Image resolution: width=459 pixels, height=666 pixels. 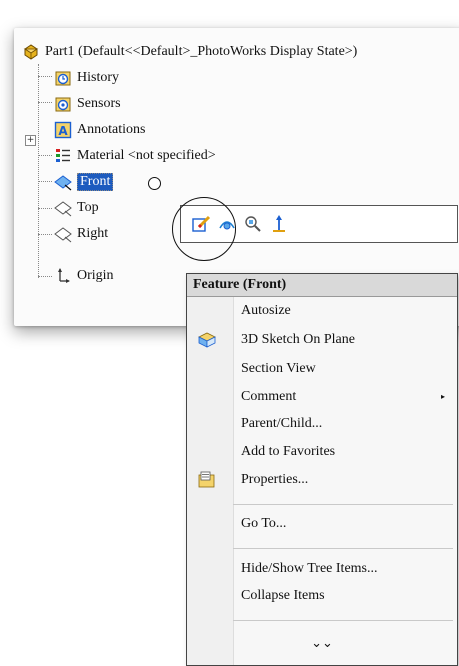 What do you see at coordinates (253, 224) in the screenshot?
I see `zoom-to-selection-icon` at bounding box center [253, 224].